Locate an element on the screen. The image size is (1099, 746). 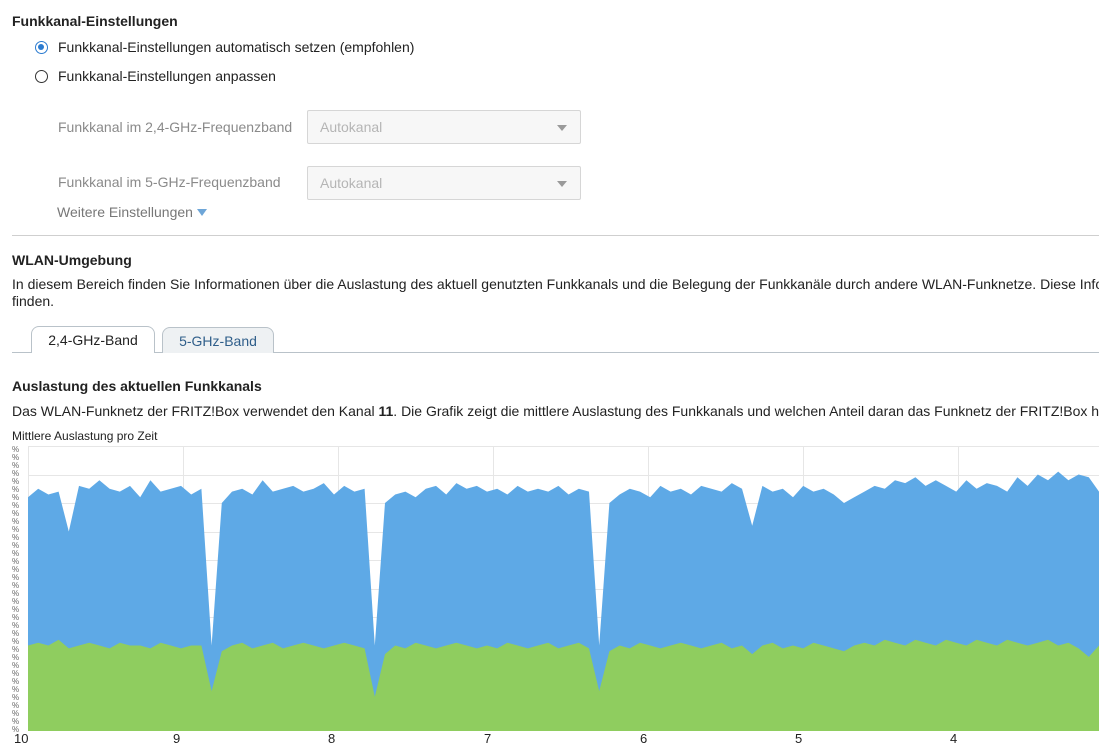
more-settings-link: Weitere Einstellungen is located at coordinates (132, 212).